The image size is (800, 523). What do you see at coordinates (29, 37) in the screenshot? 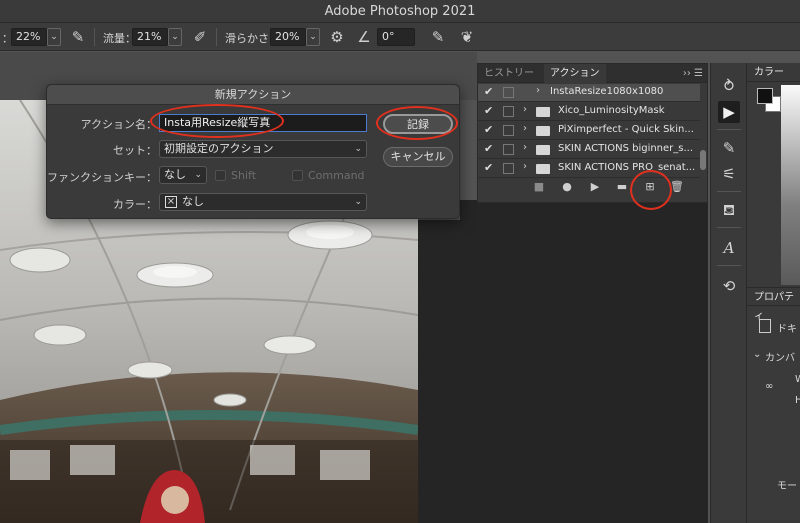
I see `opacity-field: 22%` at bounding box center [29, 37].